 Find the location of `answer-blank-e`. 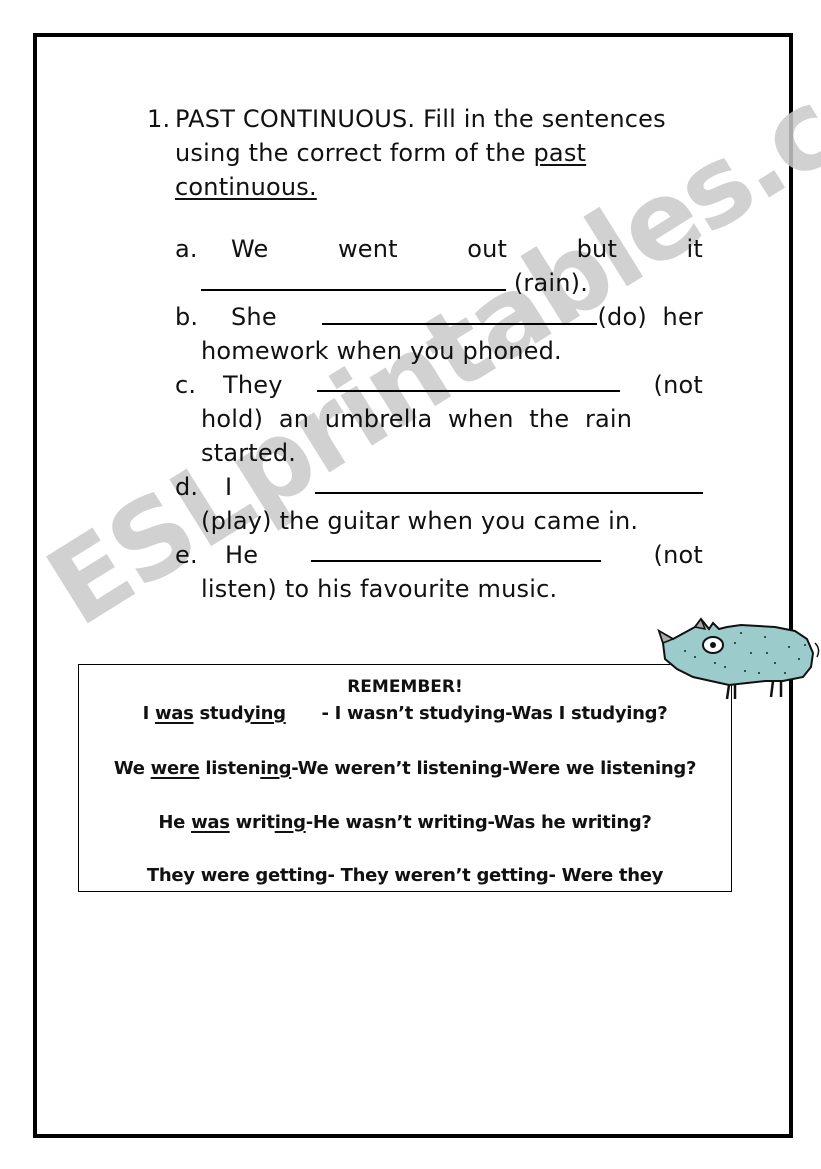

answer-blank-e is located at coordinates (455, 550).